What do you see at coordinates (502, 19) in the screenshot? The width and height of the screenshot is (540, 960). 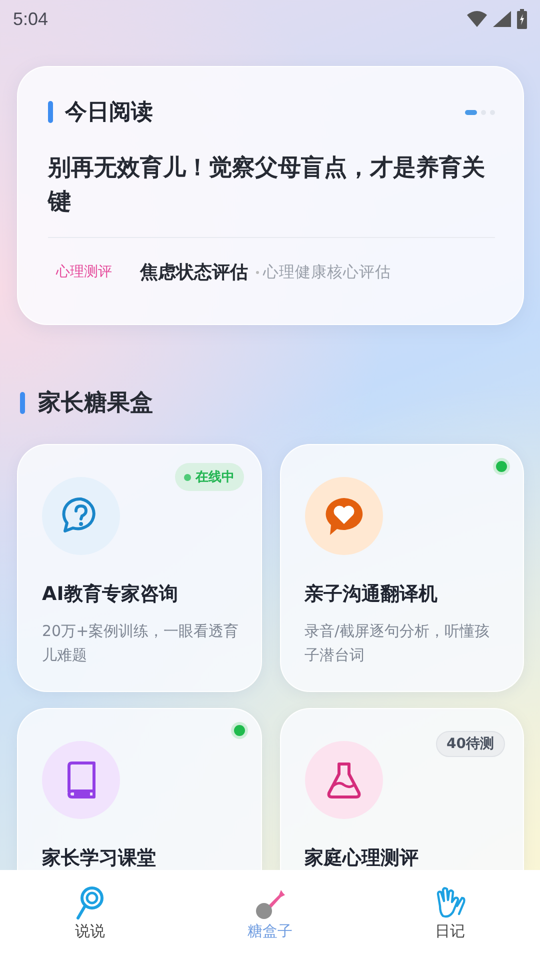 I see `signal-icon` at bounding box center [502, 19].